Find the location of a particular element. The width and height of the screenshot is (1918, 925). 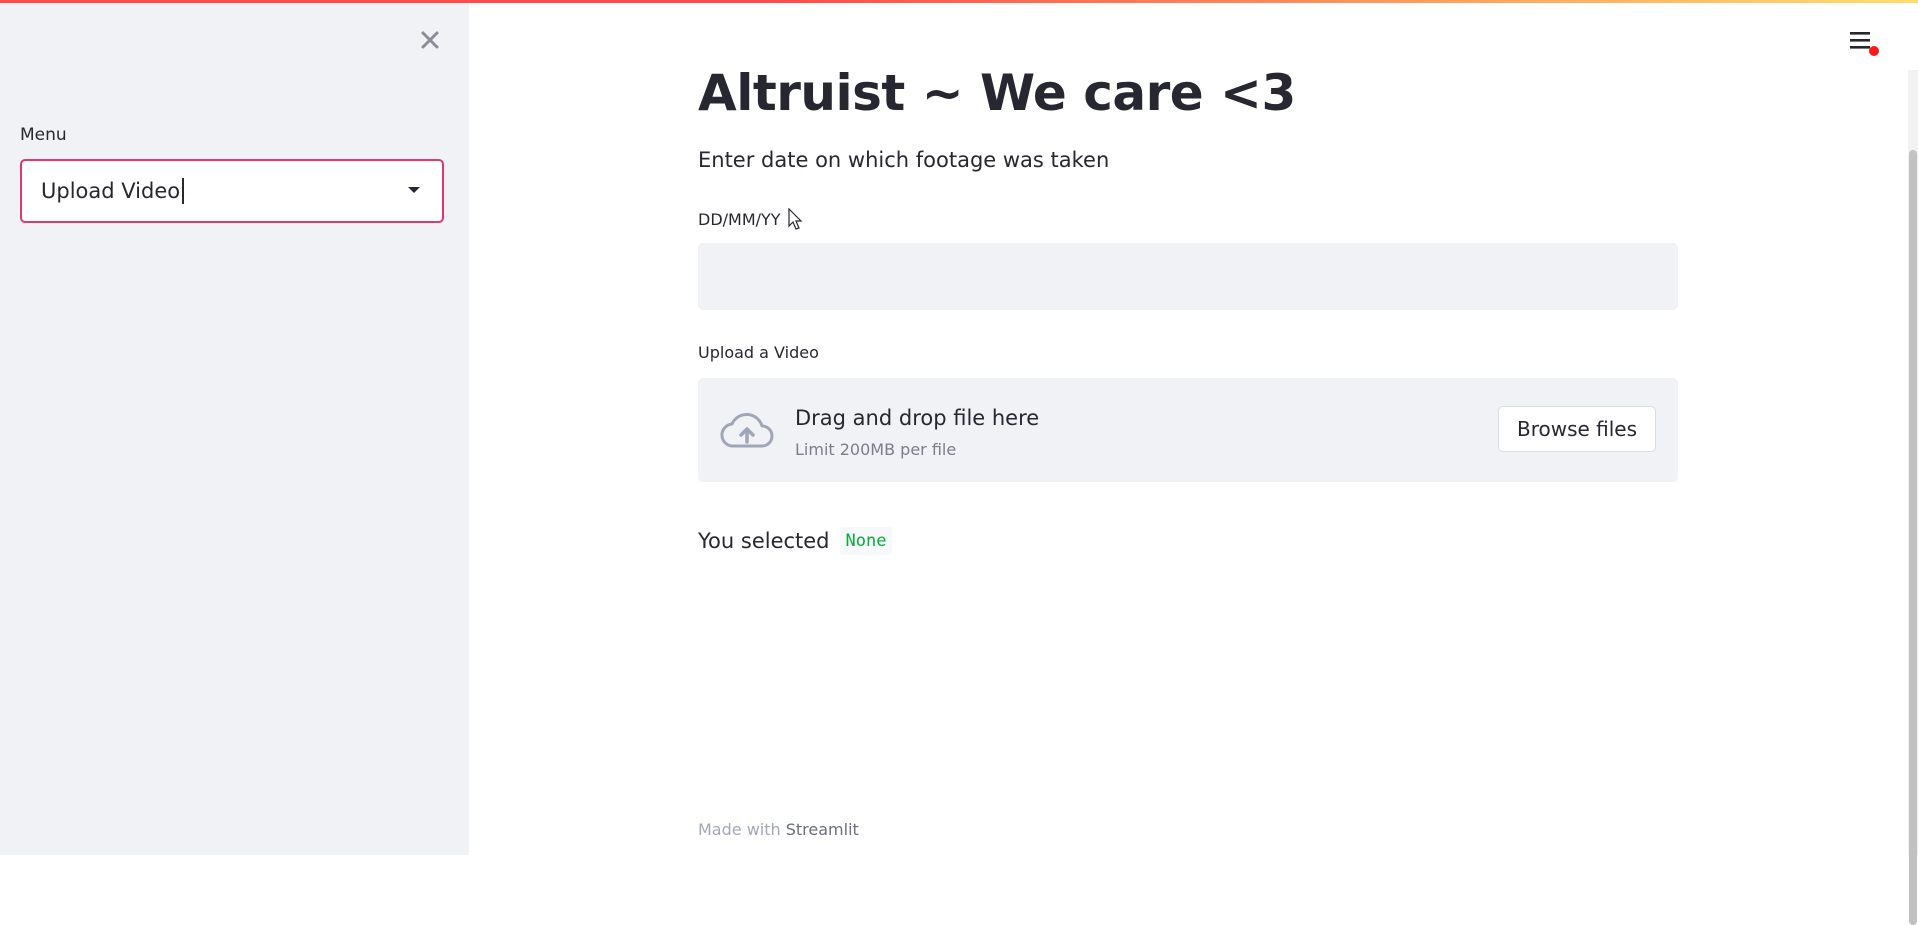

upload-label: Upload a Video is located at coordinates (758, 352).